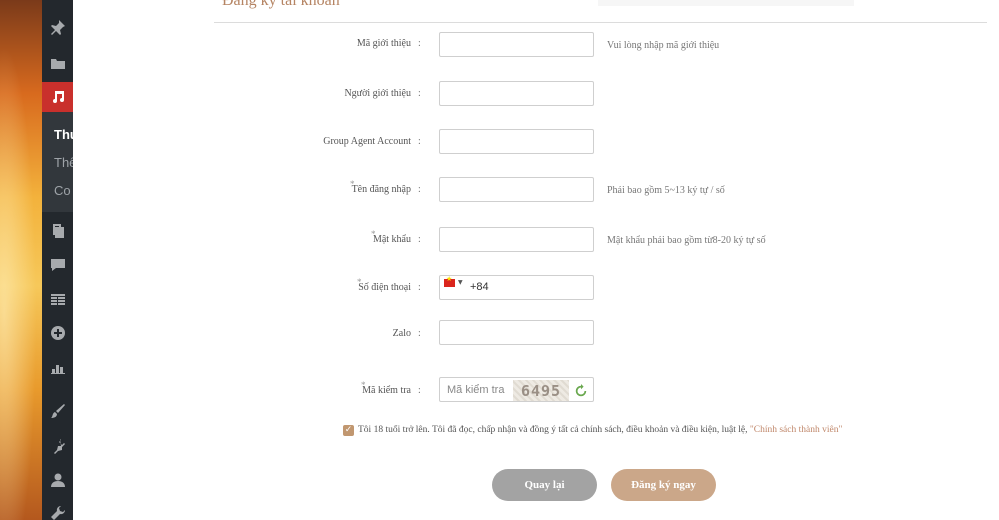 The height and width of the screenshot is (520, 999). What do you see at coordinates (663, 485) in the screenshot?
I see `register-button: Đăng ký ngay` at bounding box center [663, 485].